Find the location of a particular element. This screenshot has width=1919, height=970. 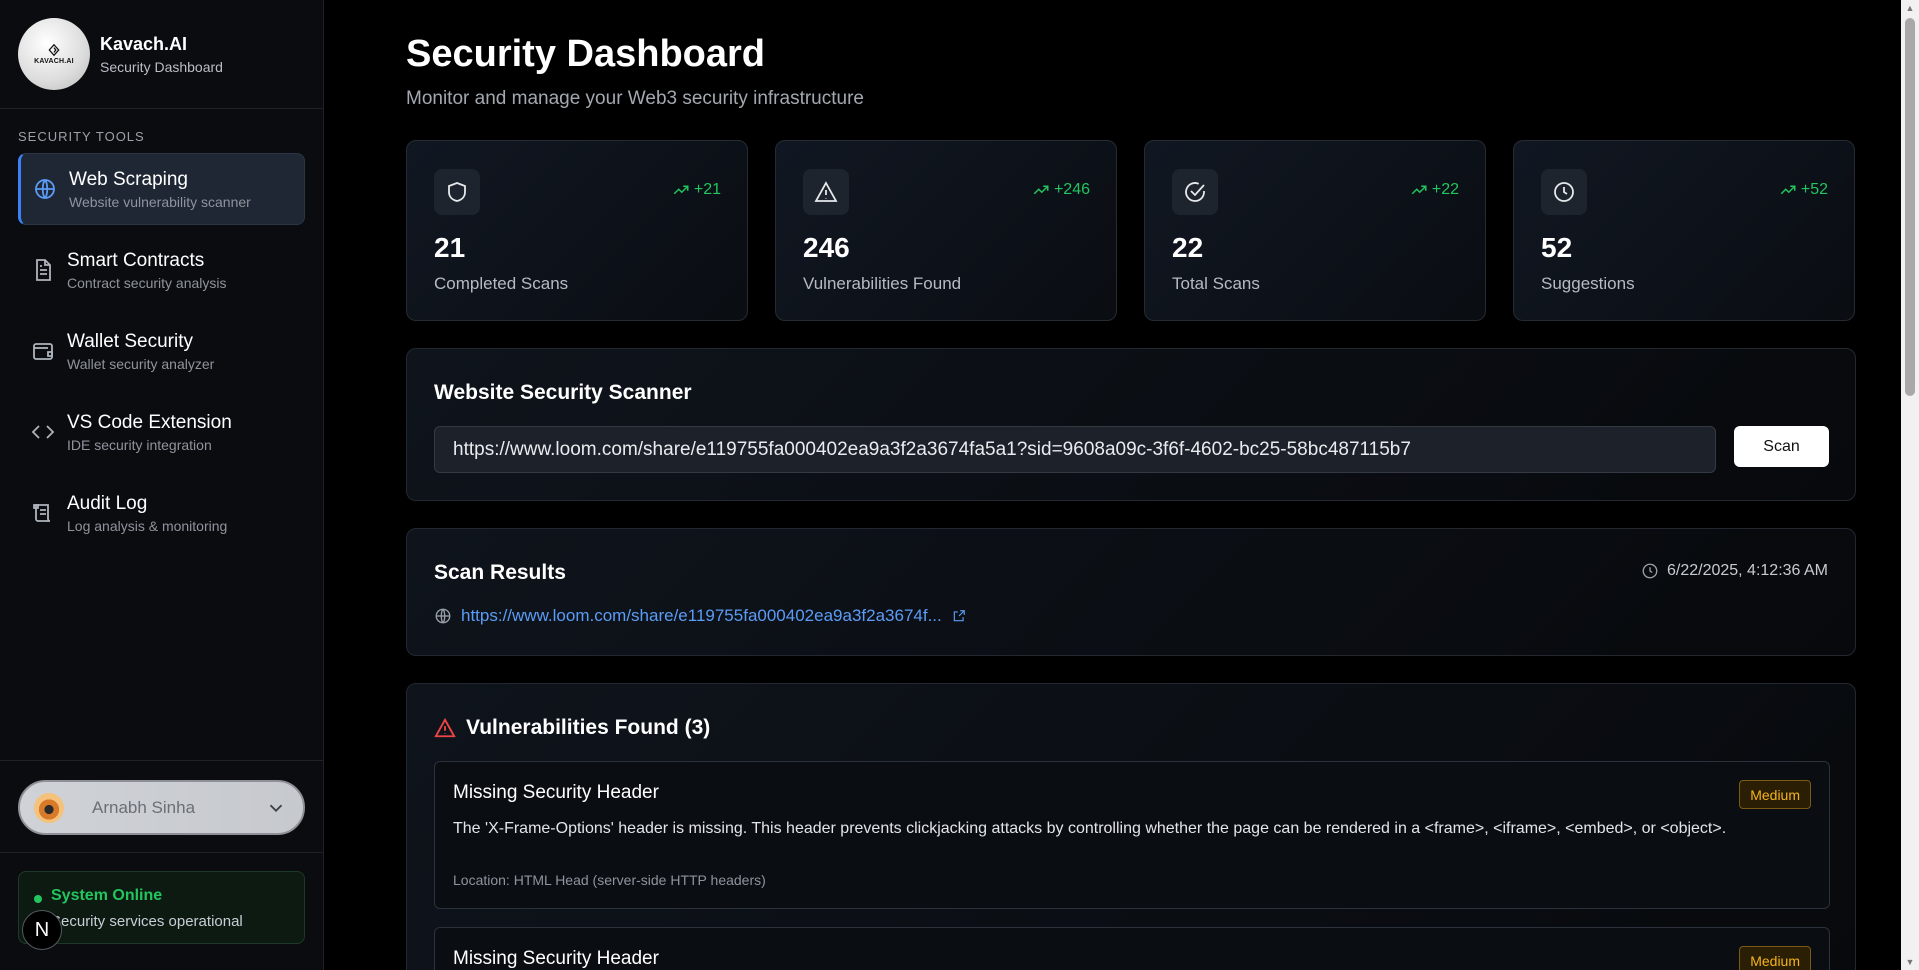

brand-logo-text: KAVACH.AI is located at coordinates (54, 61).